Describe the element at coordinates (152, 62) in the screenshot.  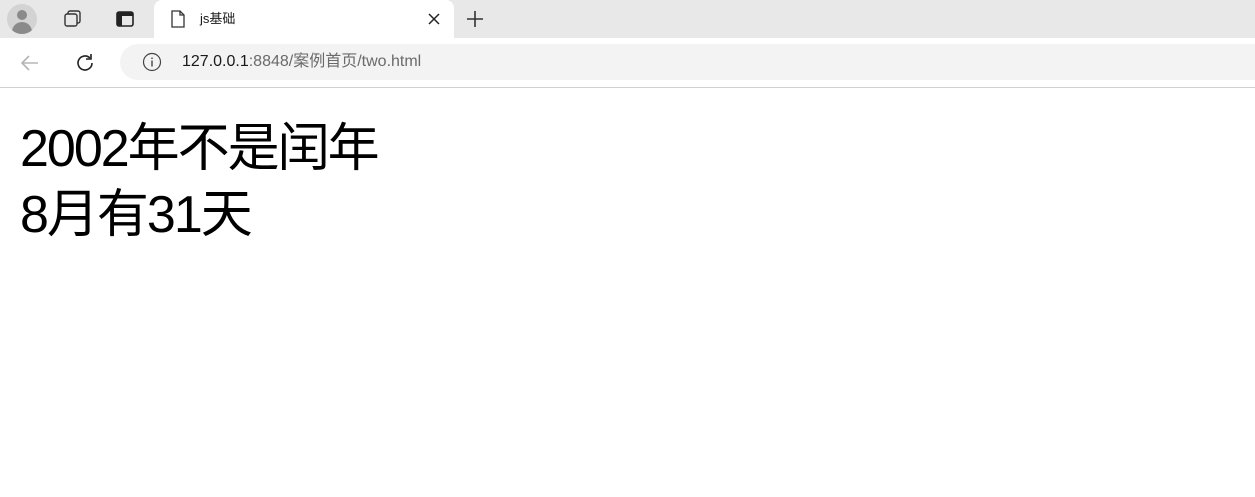
I see `info-icon` at that location.